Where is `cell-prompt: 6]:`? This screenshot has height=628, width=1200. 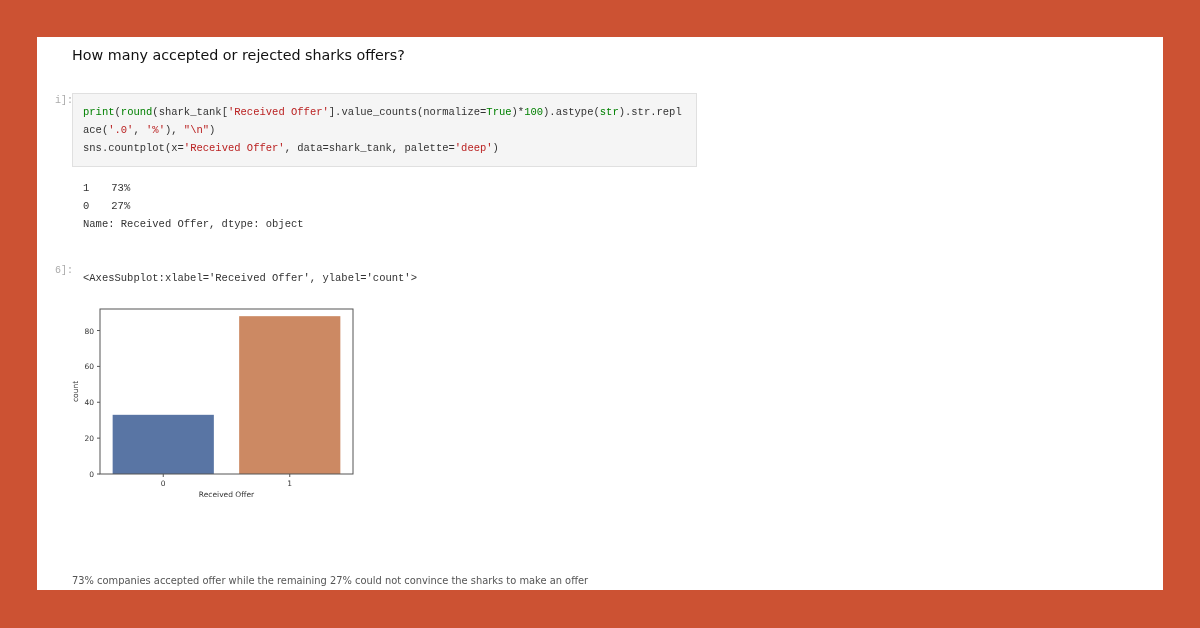 cell-prompt: 6]: is located at coordinates (63, 270).